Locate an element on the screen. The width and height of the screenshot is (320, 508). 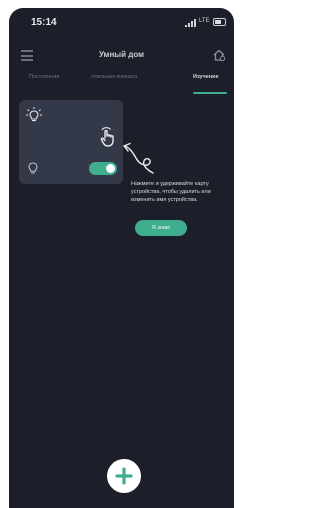
tab-permanent: Постоянная is located at coordinates (44, 77).